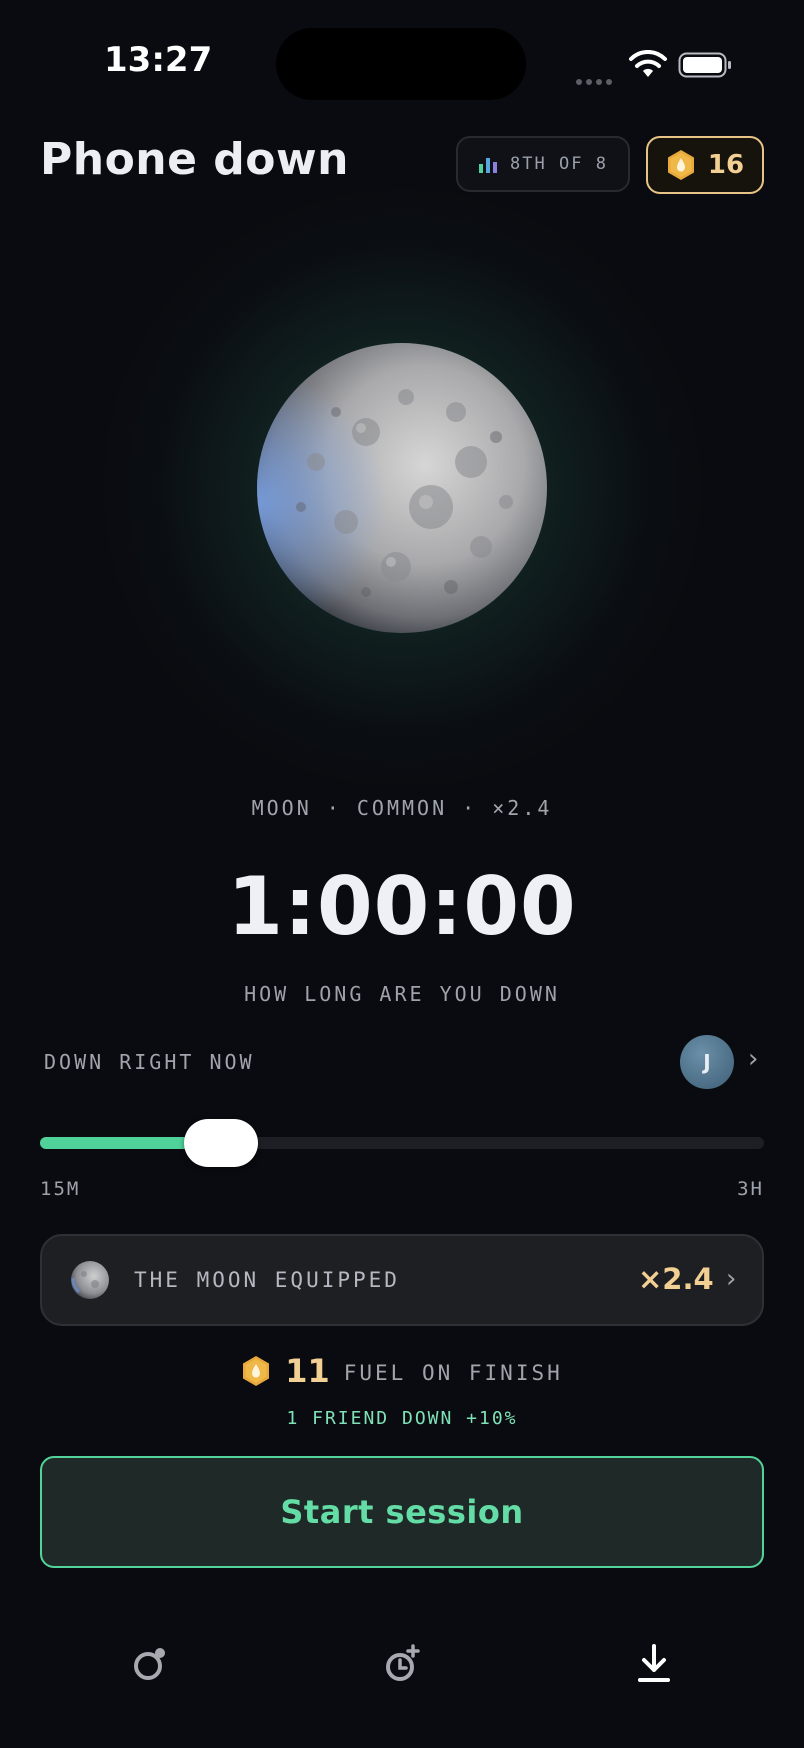 The height and width of the screenshot is (1748, 804). What do you see at coordinates (149, 1062) in the screenshot?
I see `down-right-now-label: DOWN RIGHT NOW` at bounding box center [149, 1062].